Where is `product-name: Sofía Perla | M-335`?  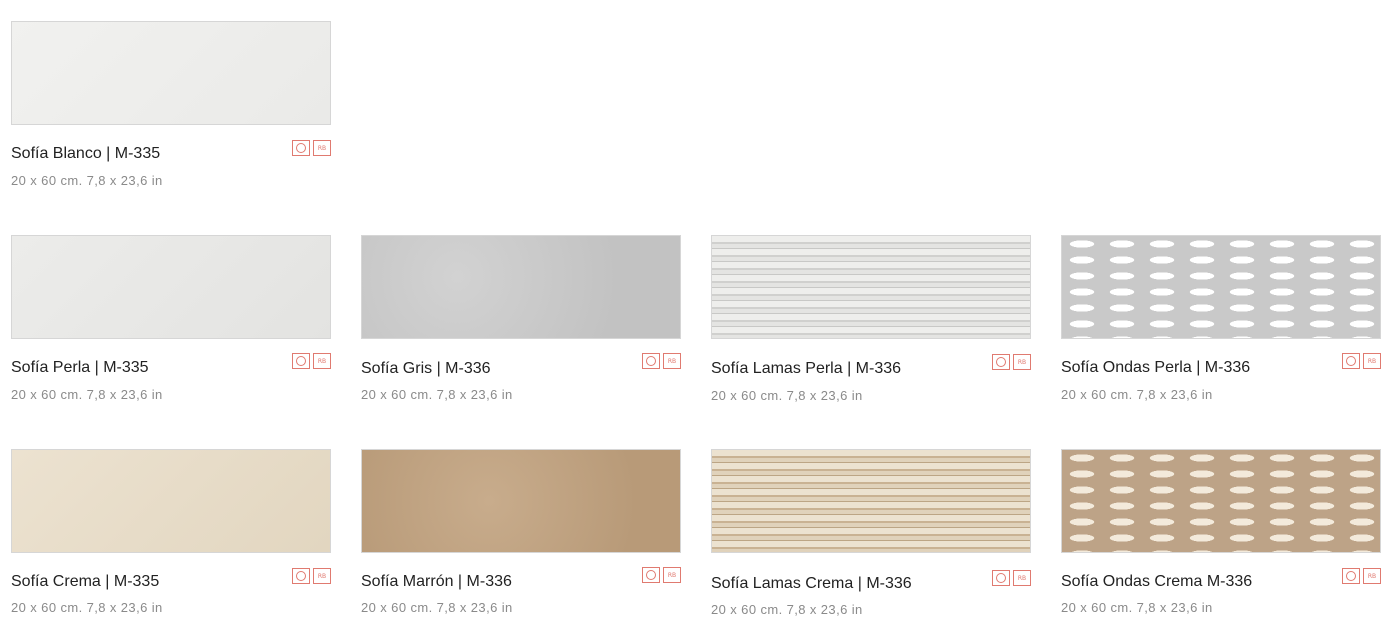 product-name: Sofía Perla | M-335 is located at coordinates (80, 368).